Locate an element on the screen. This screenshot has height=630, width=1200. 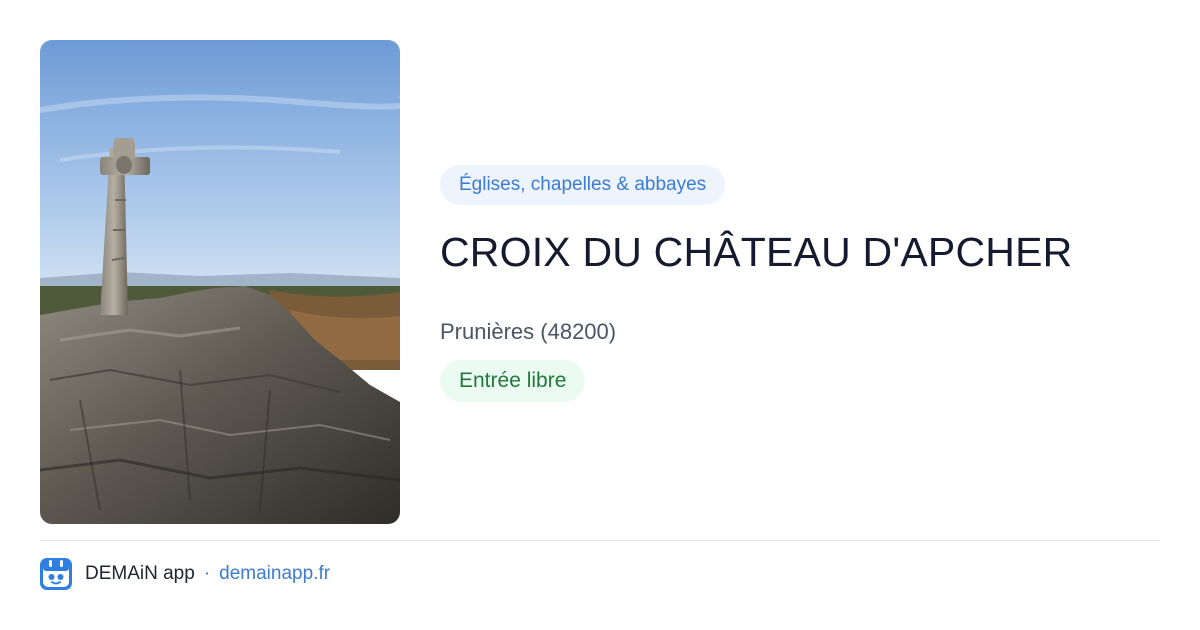
place-title: CROIX DU CHÂTEAU D'APCHER is located at coordinates (756, 252).